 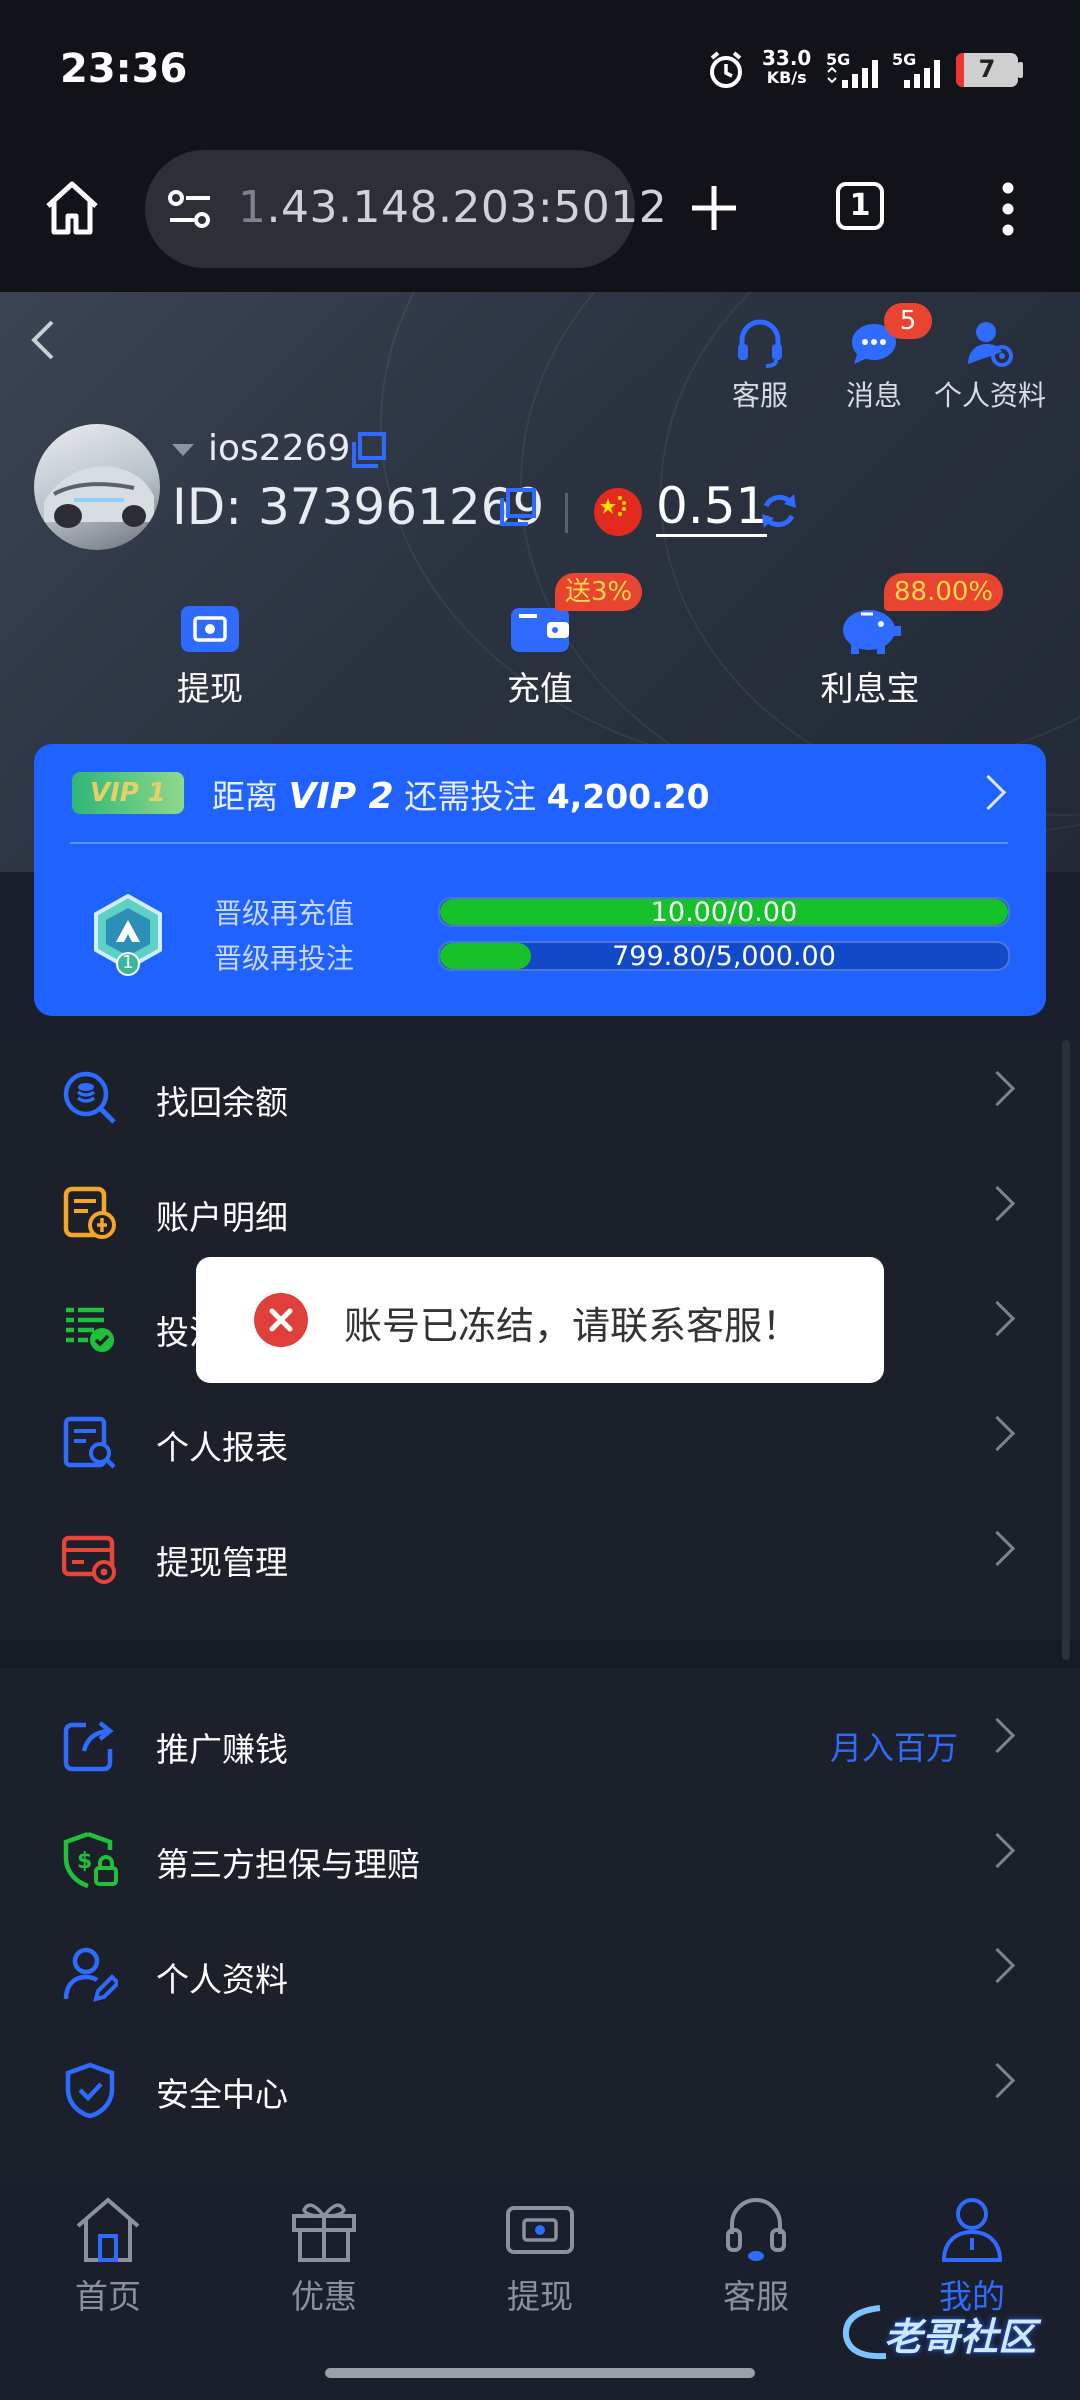 I want to click on header-profile: 个人资料, so click(x=990, y=368).